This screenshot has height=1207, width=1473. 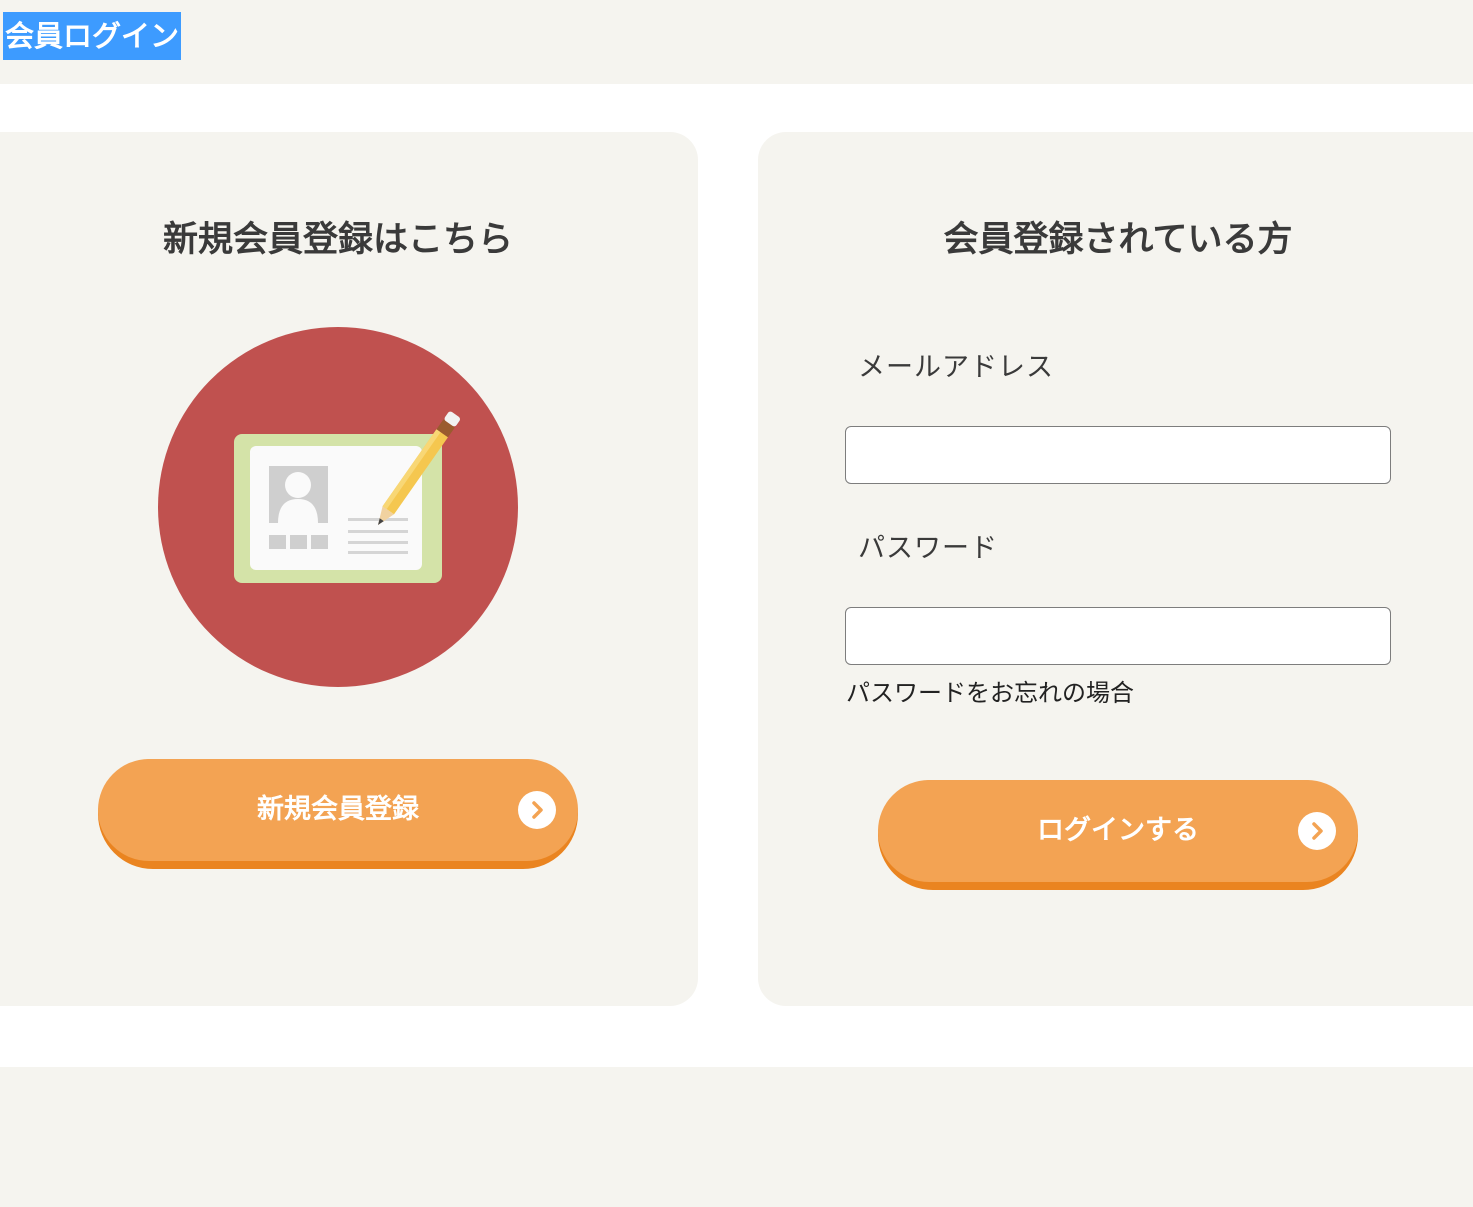 I want to click on login-button: ログインする, so click(x=1118, y=835).